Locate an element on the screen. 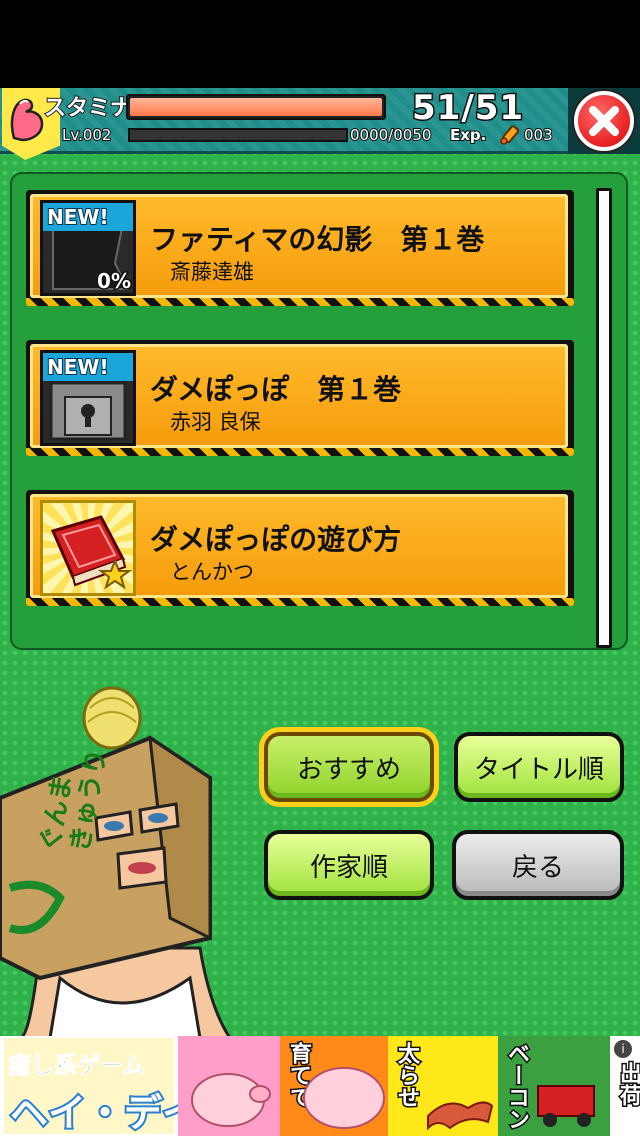 This screenshot has height=1136, width=640. exp-bar is located at coordinates (238, 135).